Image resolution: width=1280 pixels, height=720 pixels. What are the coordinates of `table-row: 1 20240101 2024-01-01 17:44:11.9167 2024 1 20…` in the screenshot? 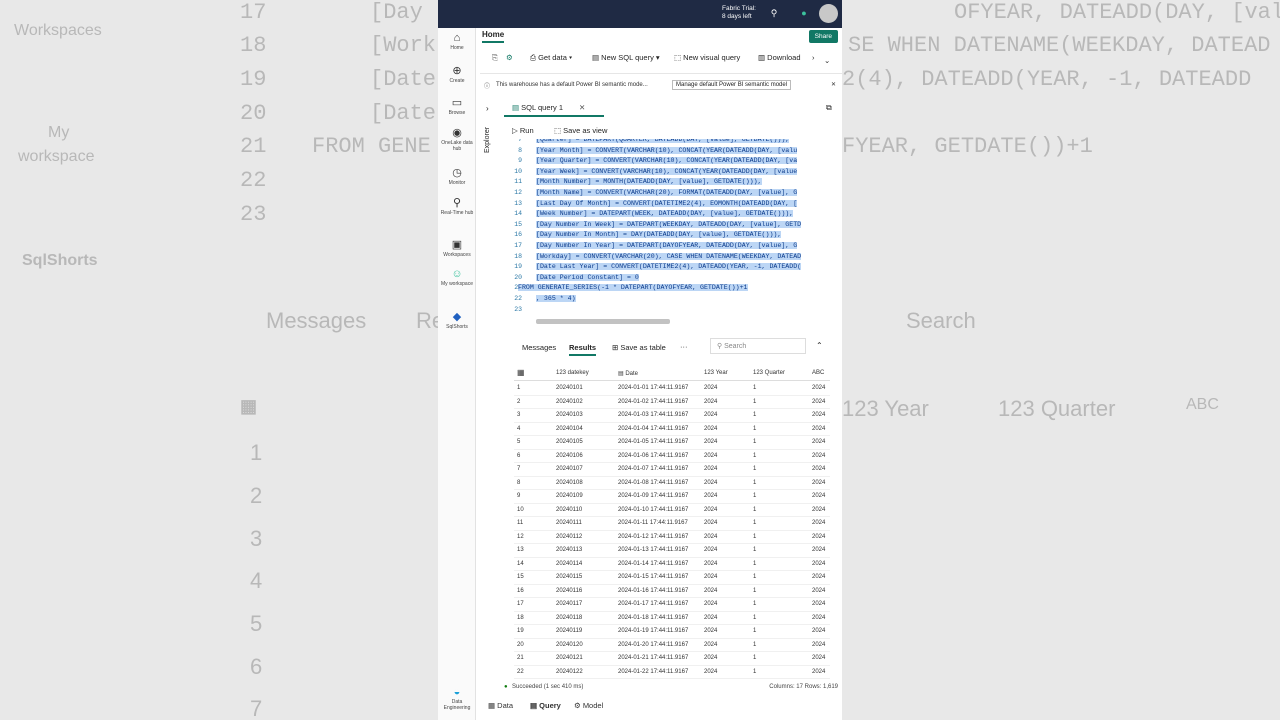 It's located at (672, 389).